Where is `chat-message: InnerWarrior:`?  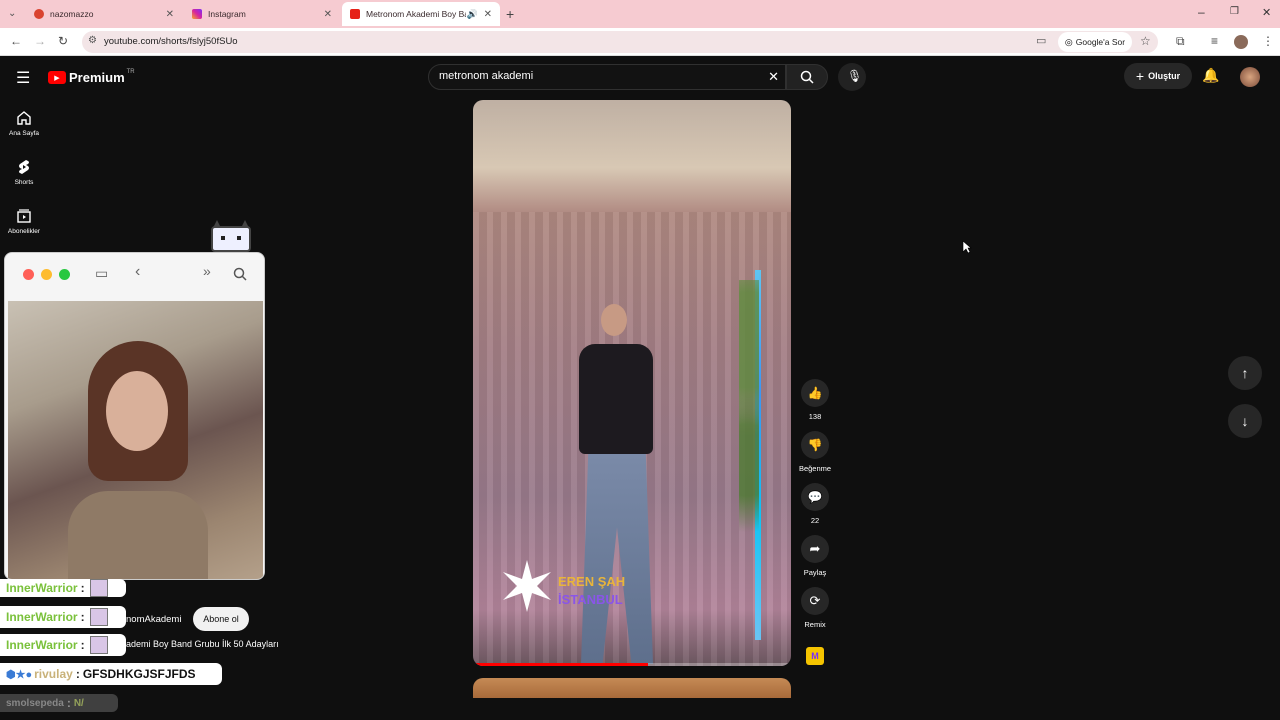 chat-message: InnerWarrior: is located at coordinates (63, 645).